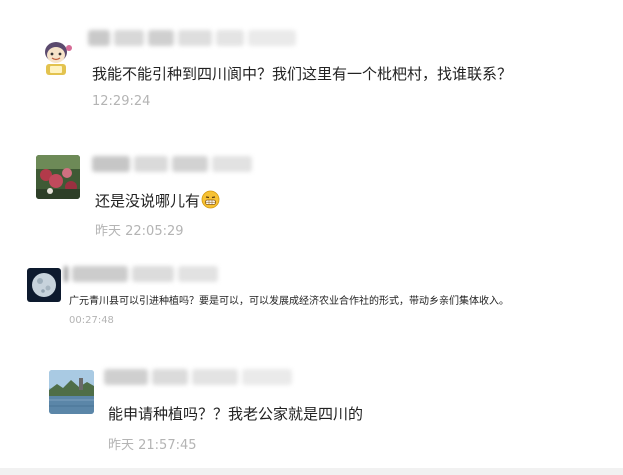  I want to click on comment-timestamp: 00:27:48, so click(91, 320).